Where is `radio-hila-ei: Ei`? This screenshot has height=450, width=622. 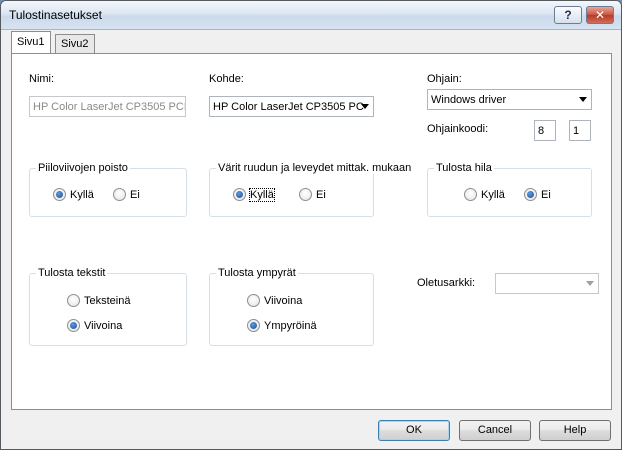
radio-hila-ei: Ei is located at coordinates (537, 194).